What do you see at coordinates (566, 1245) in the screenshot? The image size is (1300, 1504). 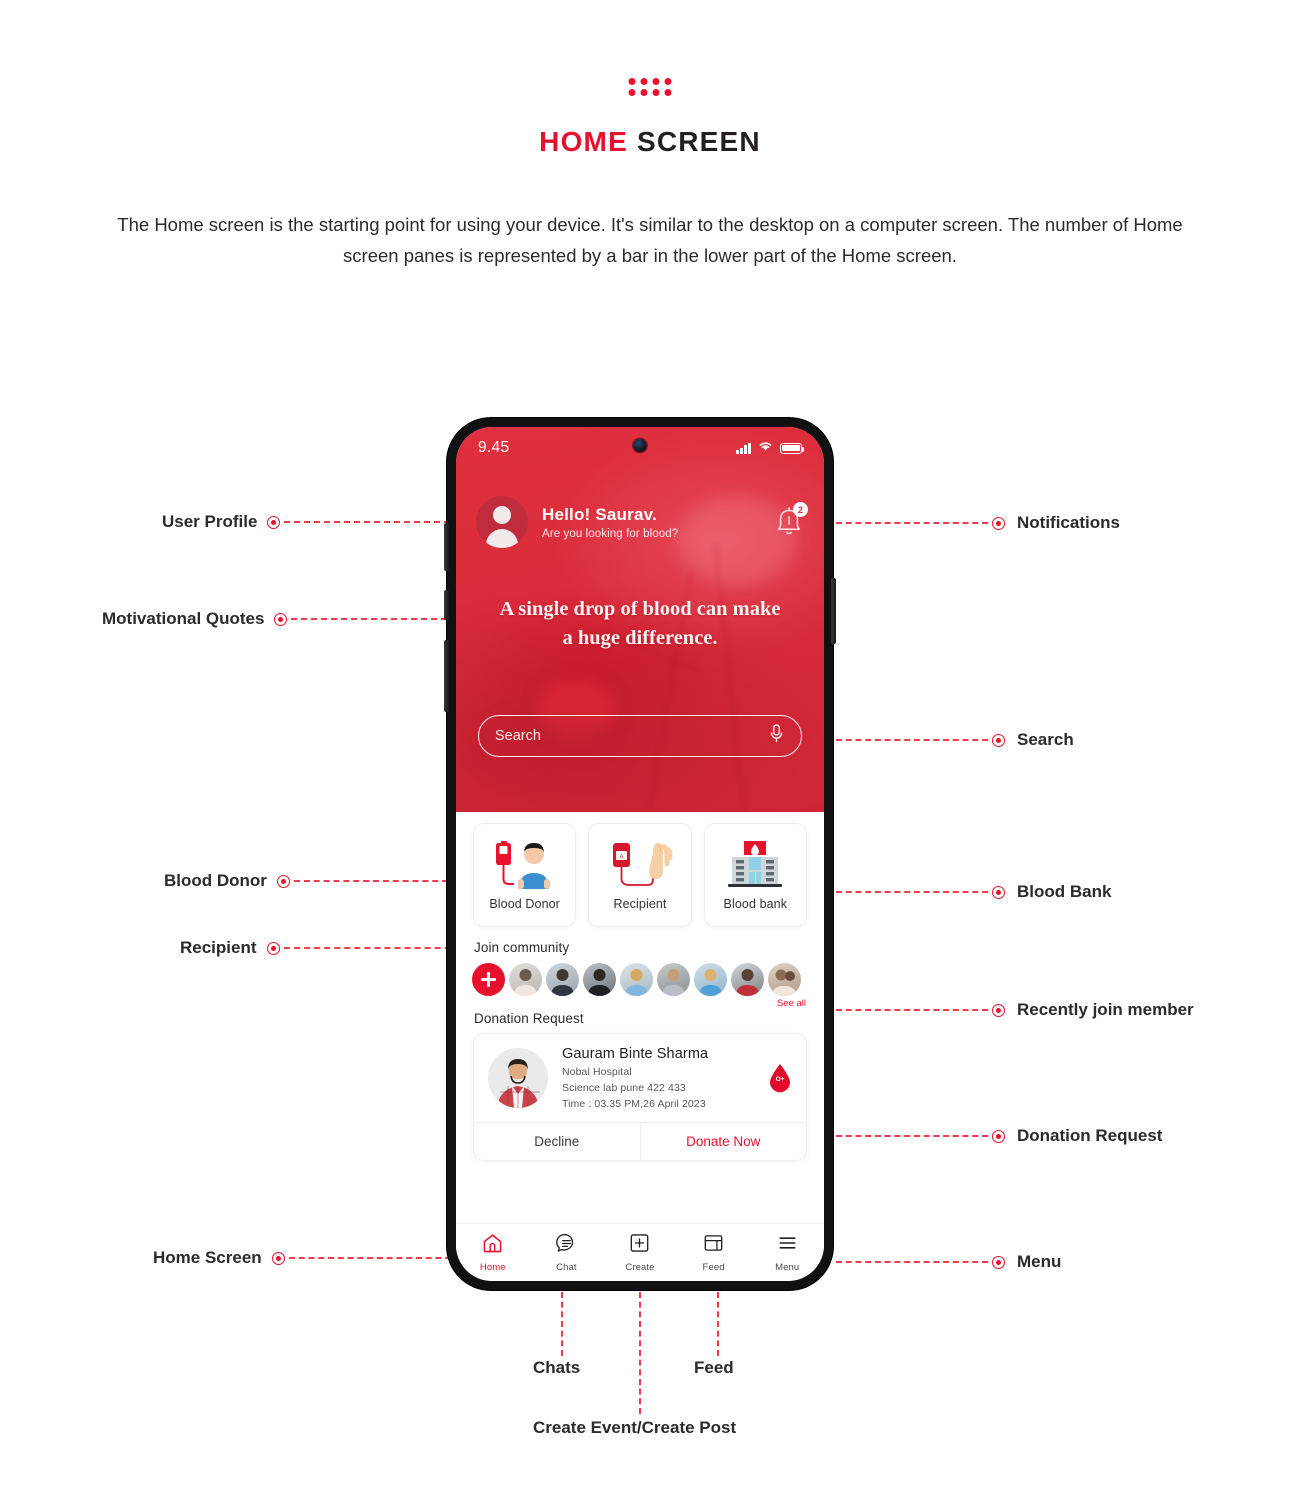 I see `chat-icon` at bounding box center [566, 1245].